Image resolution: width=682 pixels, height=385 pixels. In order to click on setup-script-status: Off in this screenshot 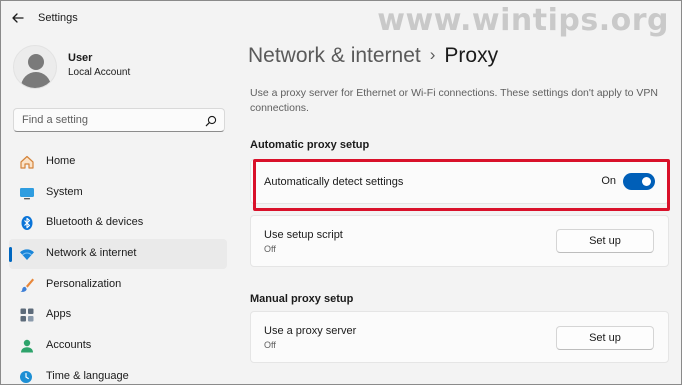, I will do `click(270, 249)`.